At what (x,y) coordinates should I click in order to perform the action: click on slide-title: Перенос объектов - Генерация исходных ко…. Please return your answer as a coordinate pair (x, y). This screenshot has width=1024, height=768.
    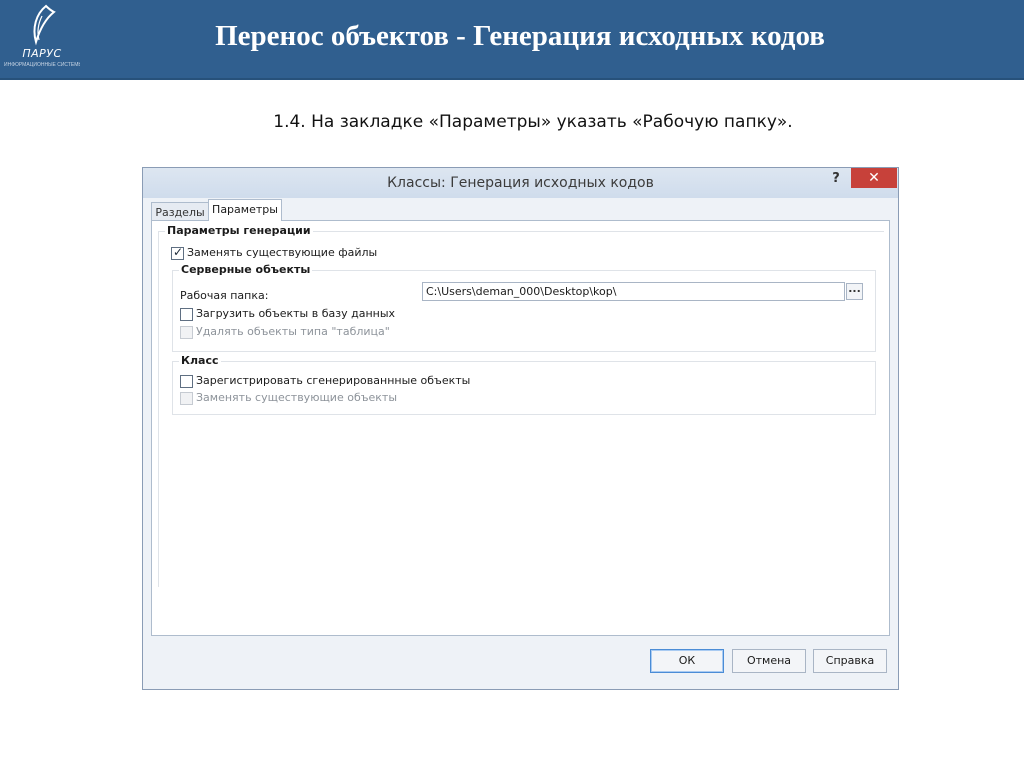
    Looking at the image, I should click on (520, 36).